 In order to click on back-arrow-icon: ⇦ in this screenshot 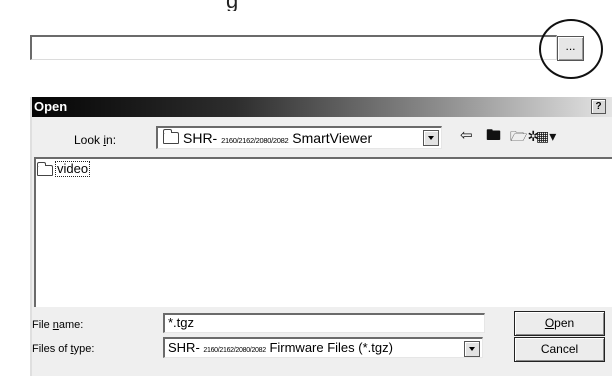, I will do `click(466, 136)`.